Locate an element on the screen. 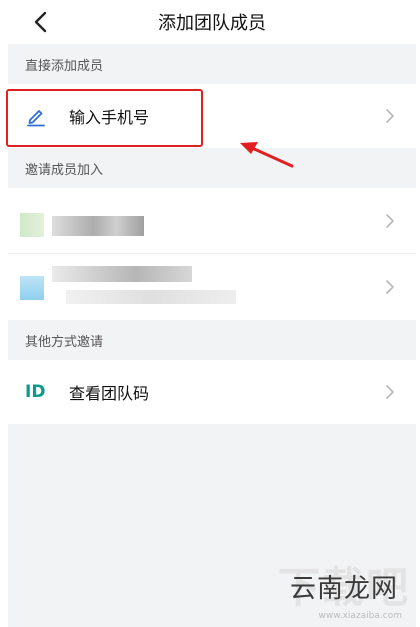 The image size is (420, 627). back-button is located at coordinates (40, 22).